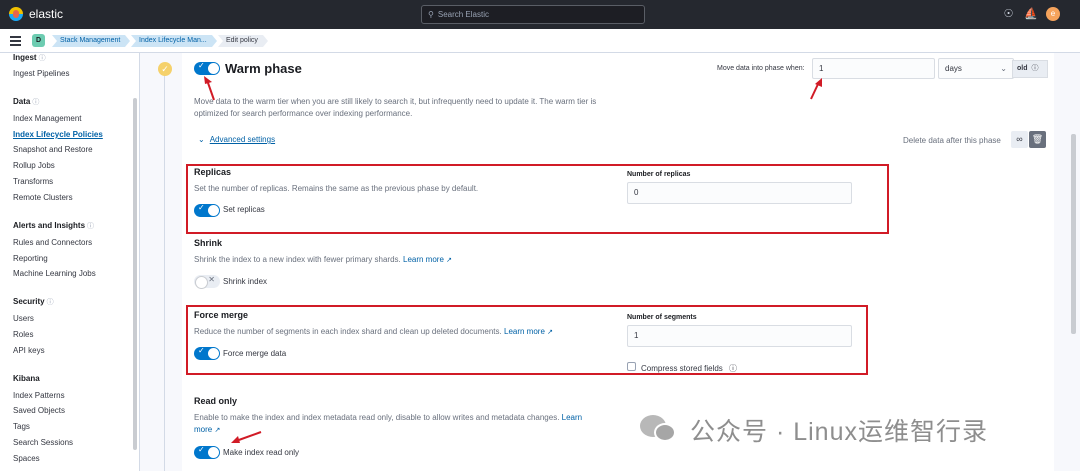 The height and width of the screenshot is (471, 1080). Describe the element at coordinates (52, 242) in the screenshot. I see `sidebar-item-rules-connectors: Rules and Connectors` at that location.